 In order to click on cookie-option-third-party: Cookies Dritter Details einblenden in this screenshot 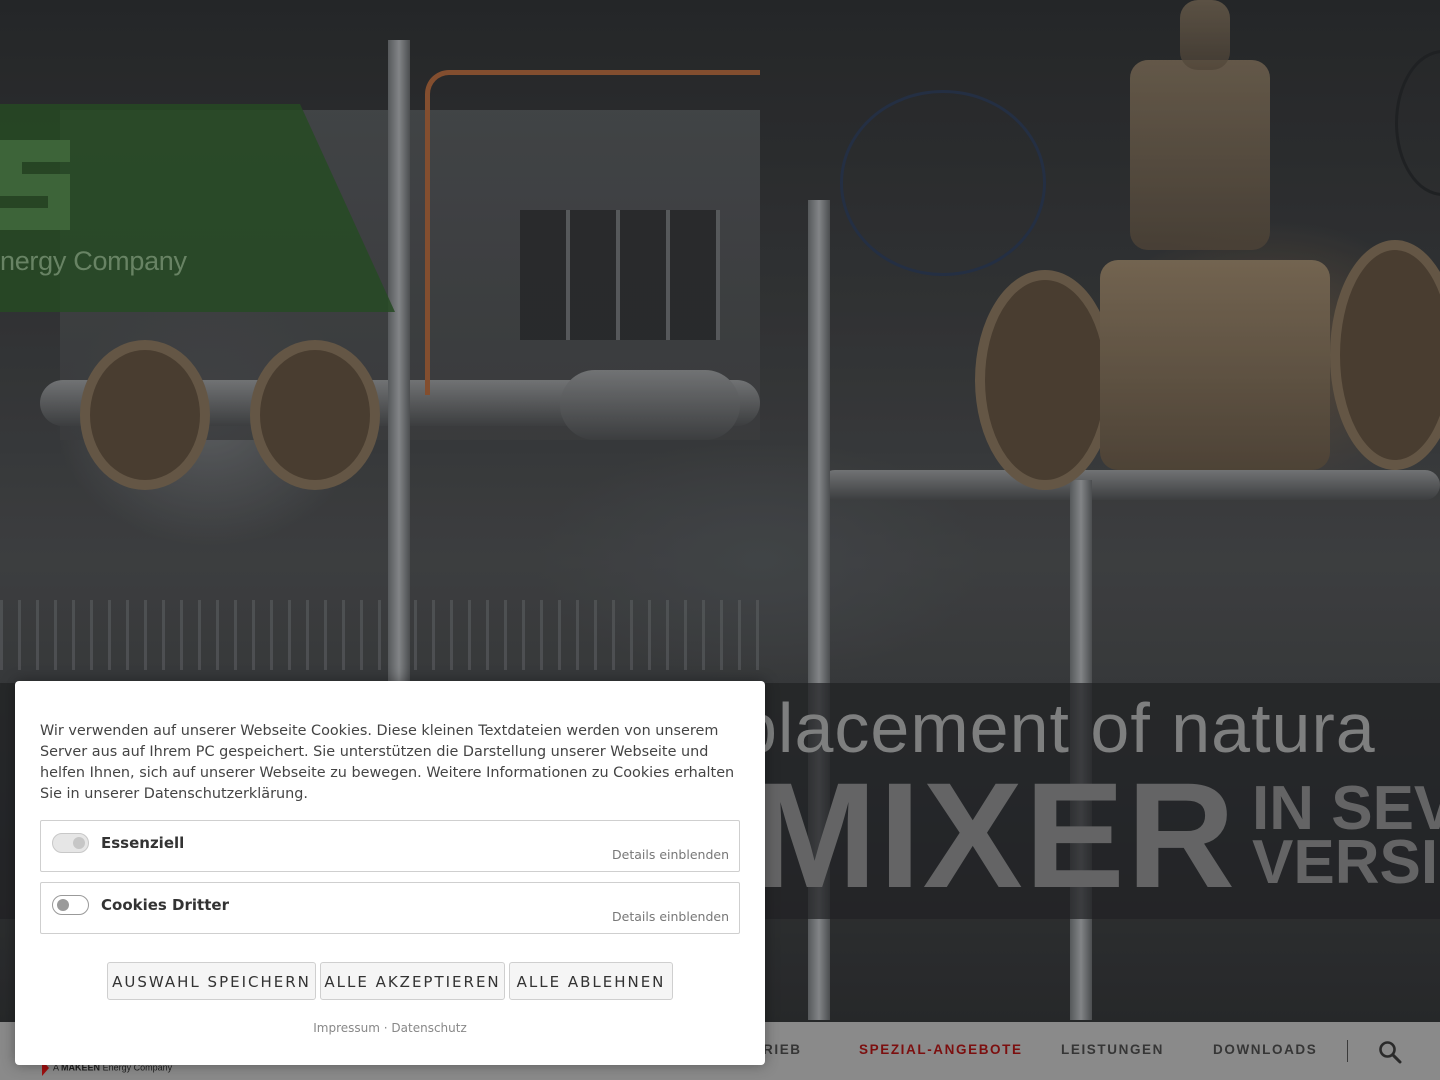, I will do `click(390, 908)`.